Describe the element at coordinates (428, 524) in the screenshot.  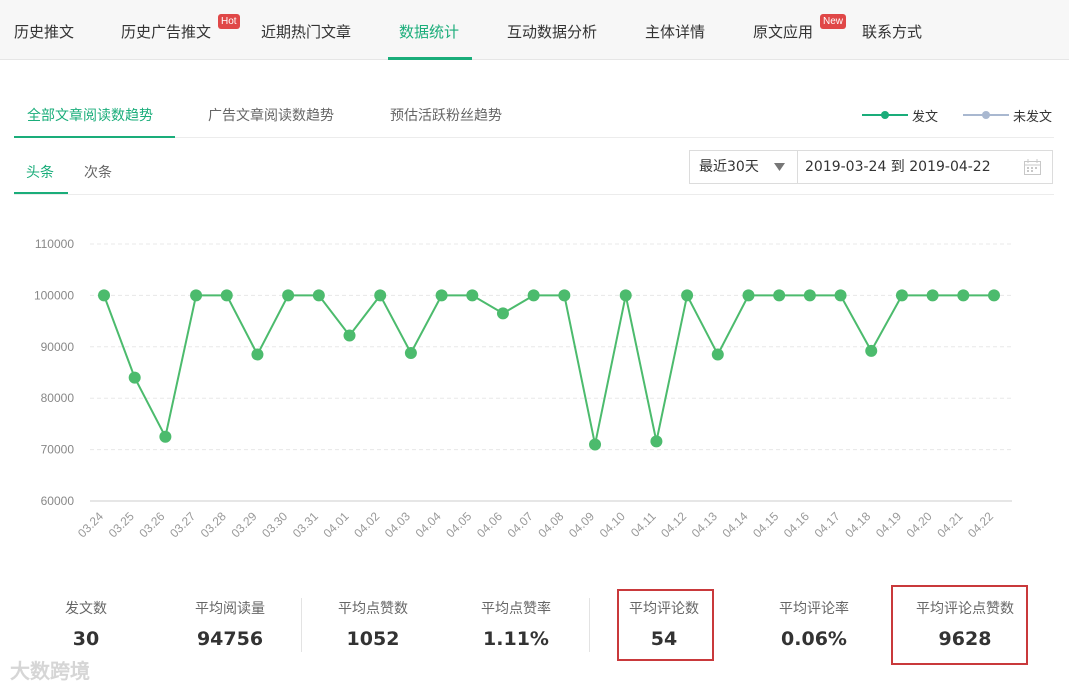
I see `x-tick-label: 04.04` at that location.